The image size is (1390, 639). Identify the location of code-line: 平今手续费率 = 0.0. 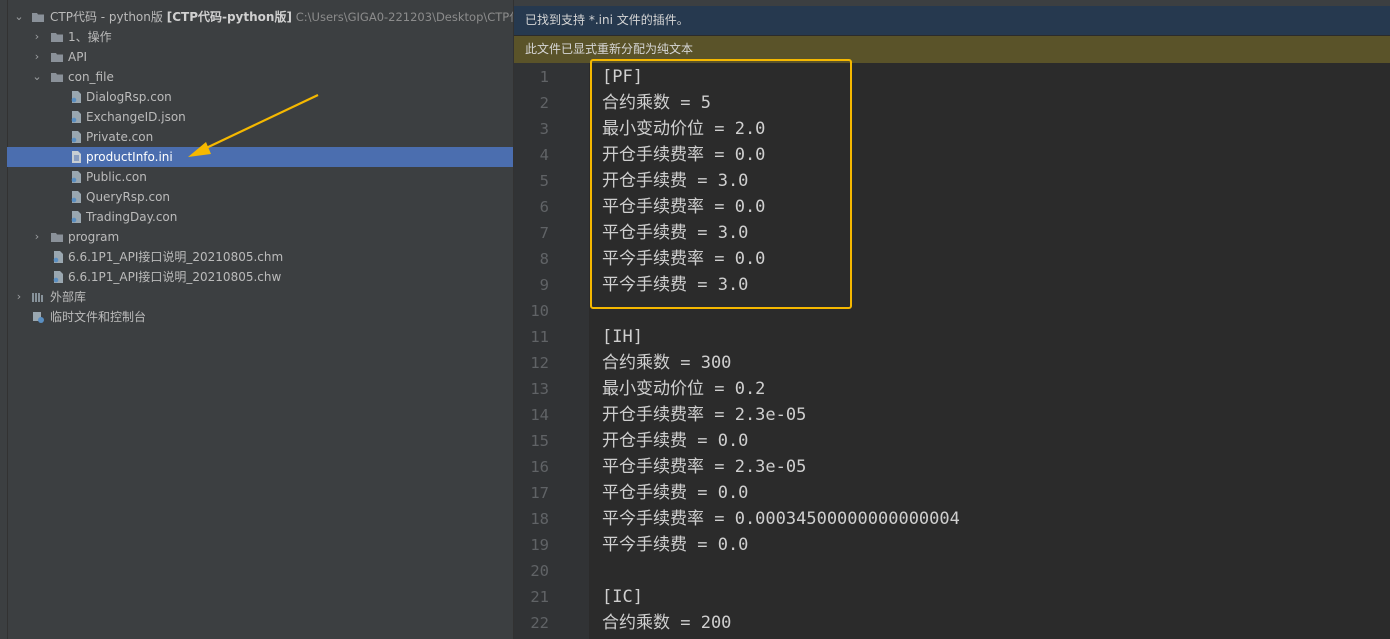
(683, 259).